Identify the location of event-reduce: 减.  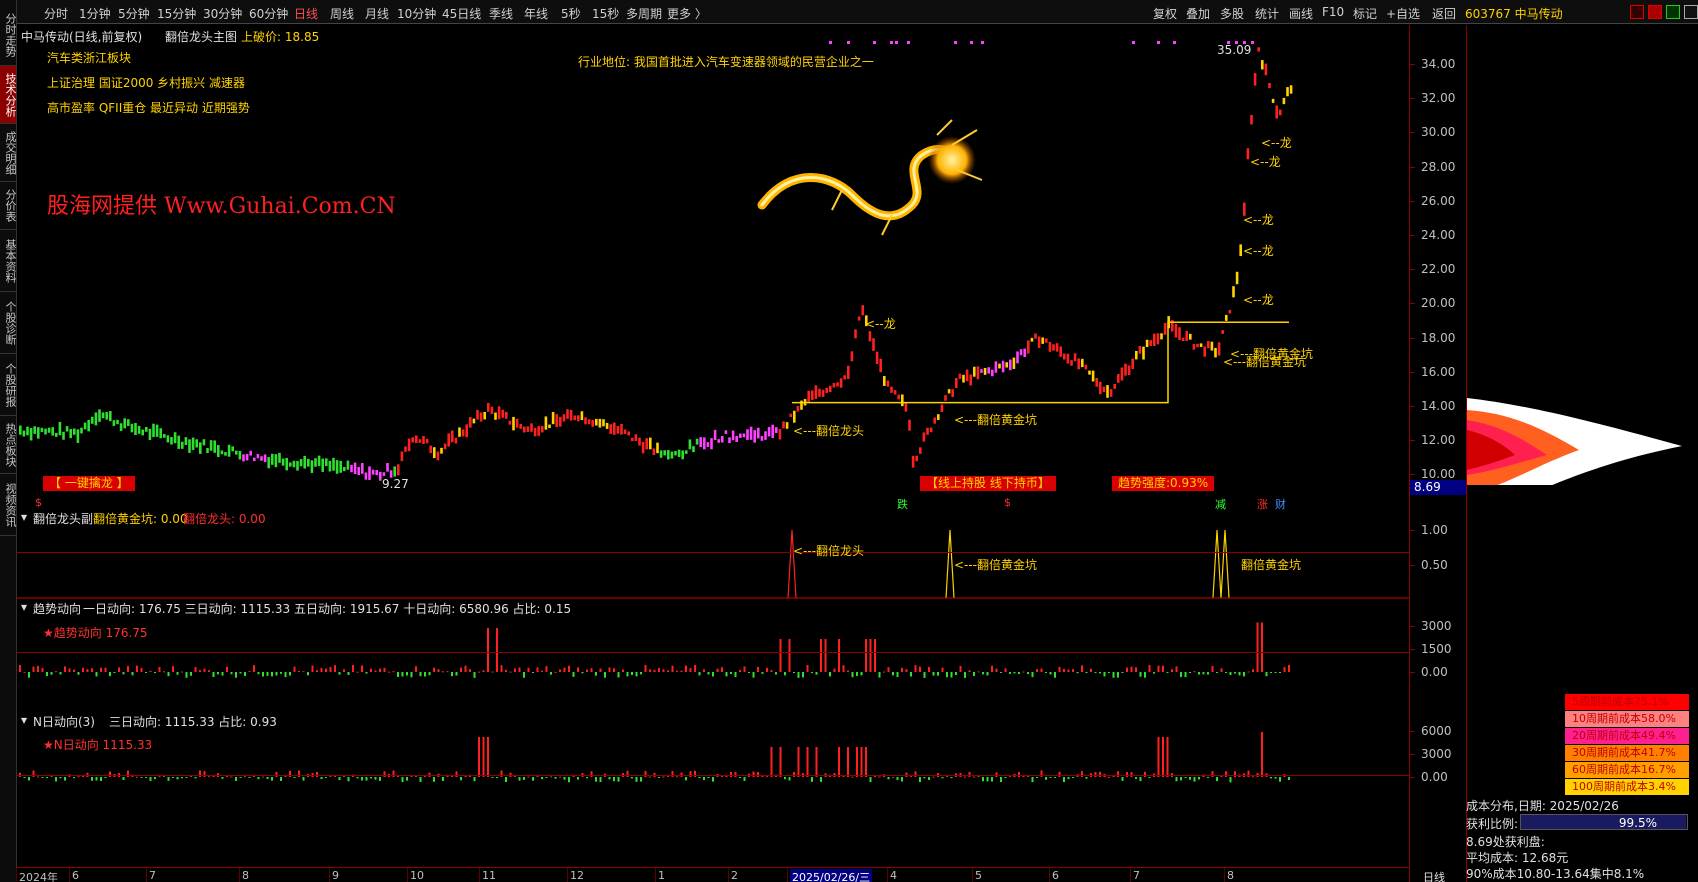
(1220, 504).